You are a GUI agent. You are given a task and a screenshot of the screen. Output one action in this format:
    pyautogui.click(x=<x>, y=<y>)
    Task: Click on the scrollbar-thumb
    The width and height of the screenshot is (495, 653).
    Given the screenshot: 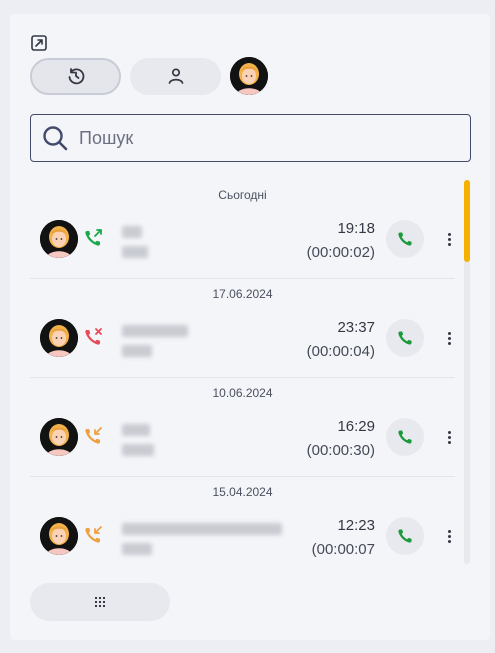 What is the action you would take?
    pyautogui.click(x=467, y=221)
    